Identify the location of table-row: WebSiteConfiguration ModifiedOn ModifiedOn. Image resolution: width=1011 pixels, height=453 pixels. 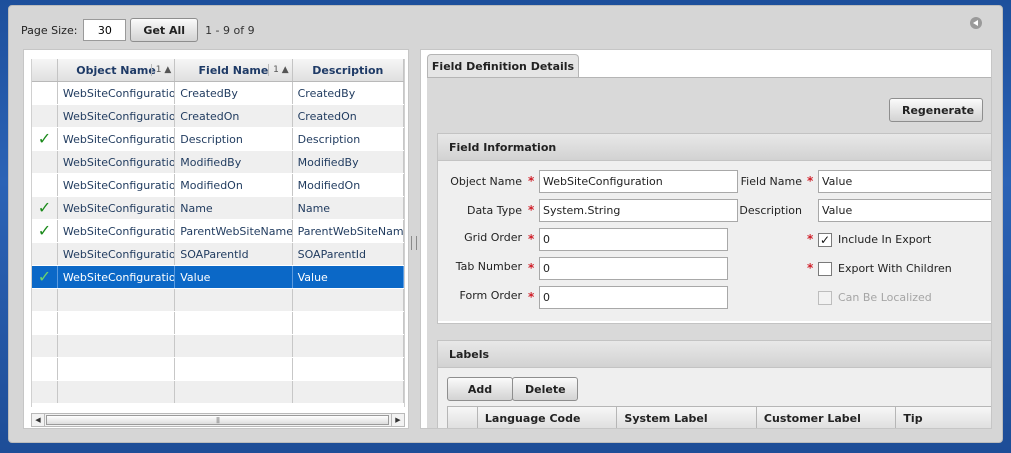
(218, 185).